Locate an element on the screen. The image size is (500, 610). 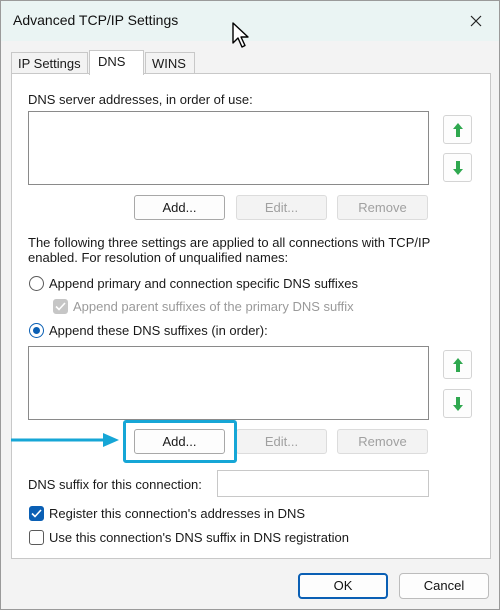
close-icon is located at coordinates (476, 21).